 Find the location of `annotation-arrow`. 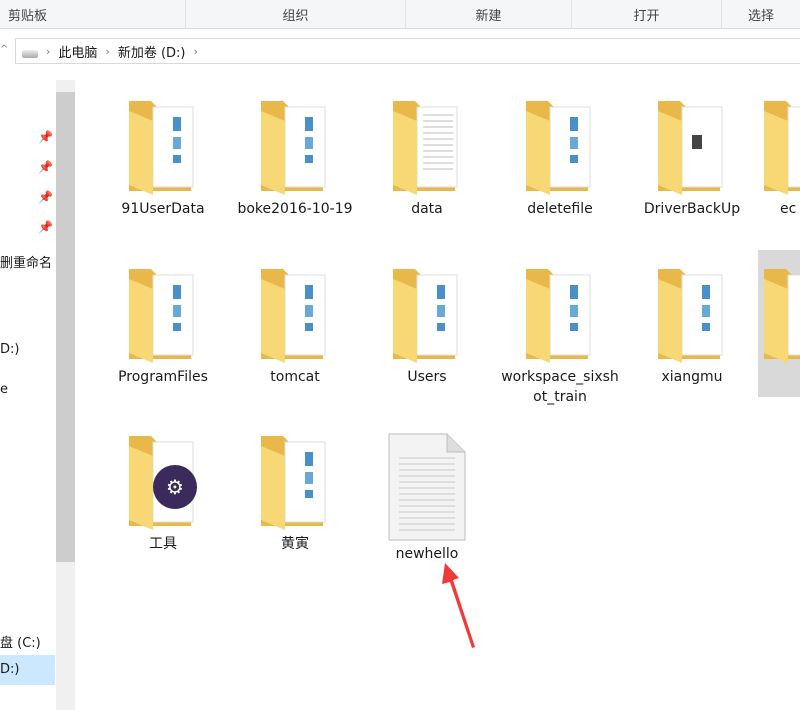

annotation-arrow is located at coordinates (458, 605).